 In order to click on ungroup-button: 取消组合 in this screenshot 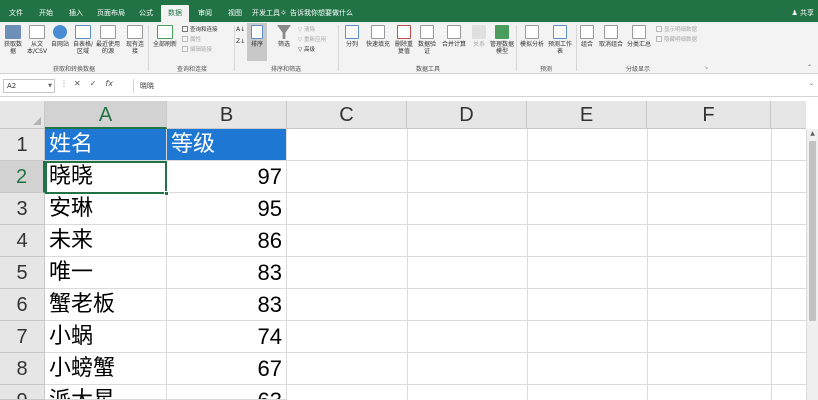, I will do `click(611, 36)`.